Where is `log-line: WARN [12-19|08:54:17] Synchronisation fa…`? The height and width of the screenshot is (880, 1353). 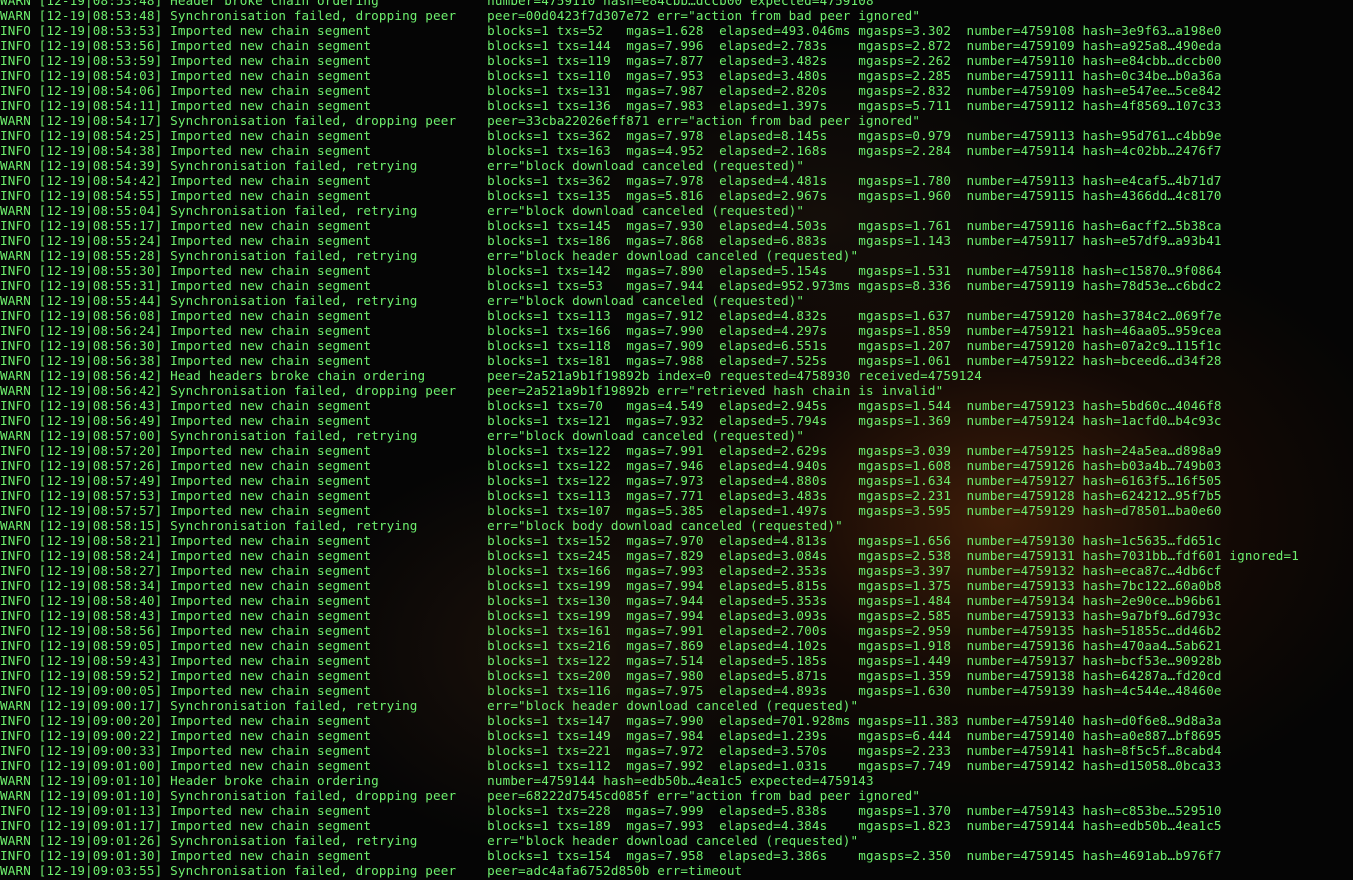
log-line: WARN [12-19|08:54:17] Synchronisation fa… is located at coordinates (460, 120).